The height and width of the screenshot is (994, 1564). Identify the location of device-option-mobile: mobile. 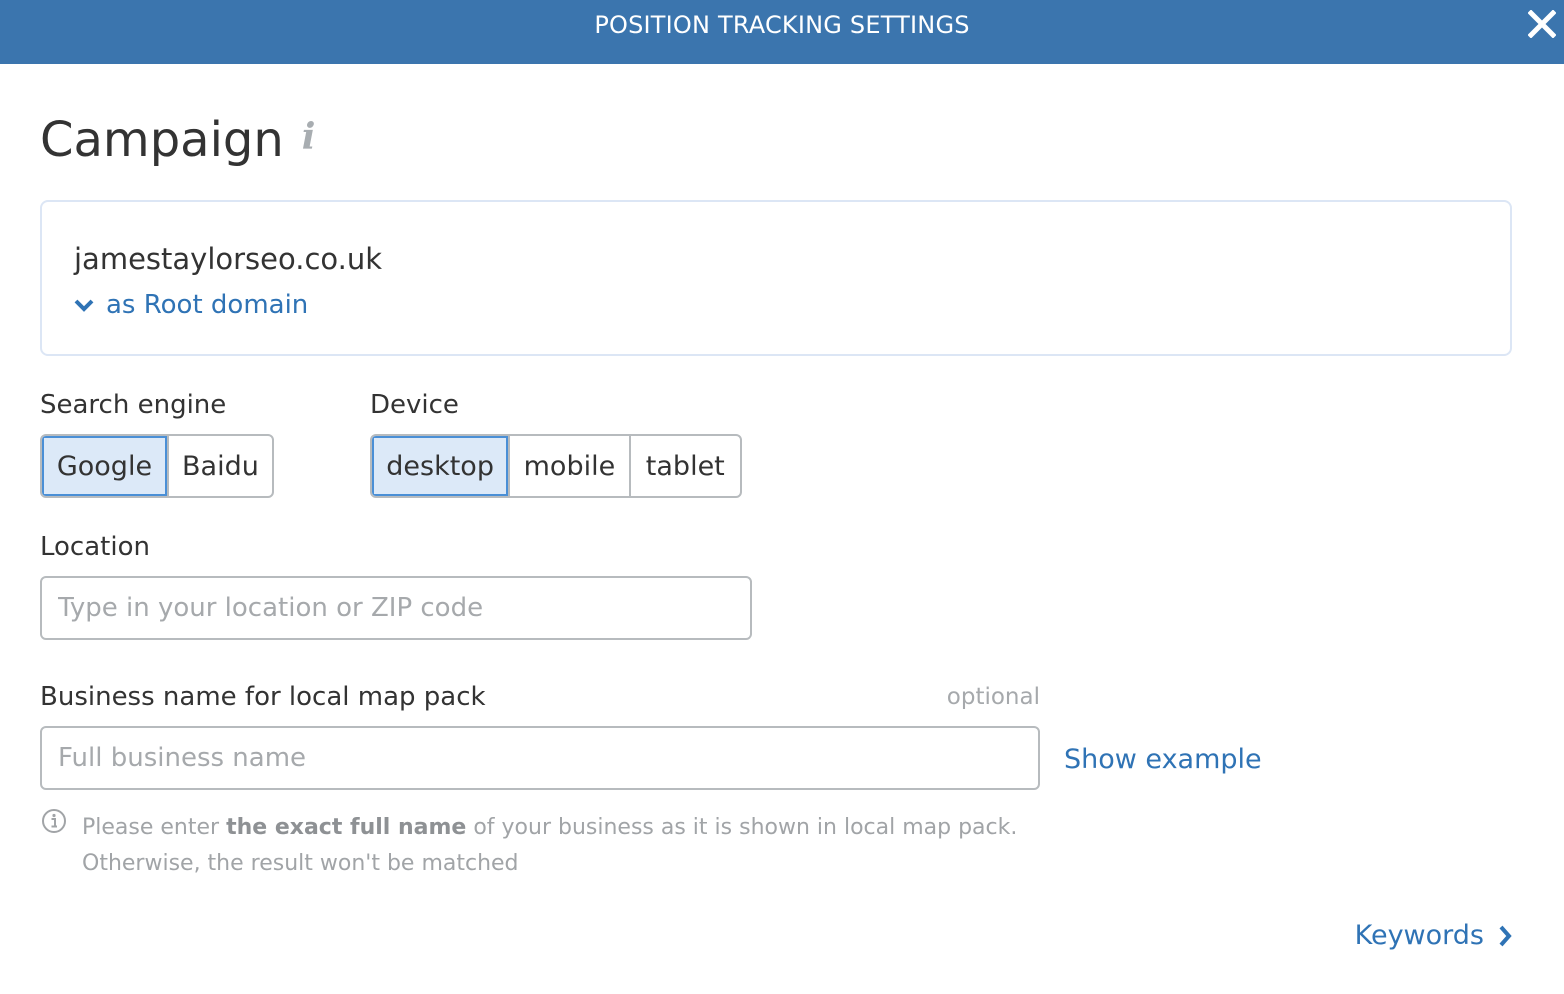
(568, 466).